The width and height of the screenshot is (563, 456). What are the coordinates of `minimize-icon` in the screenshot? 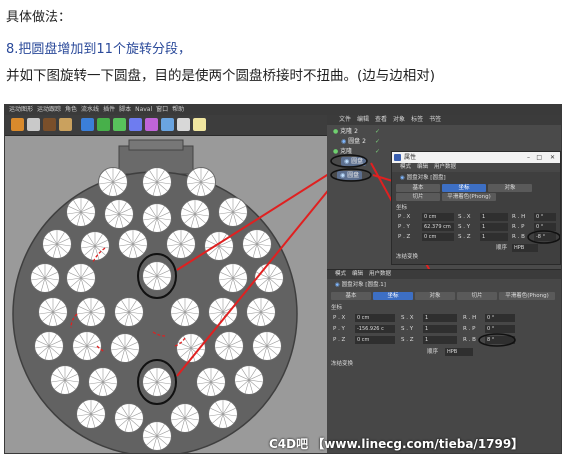 It's located at (528, 102).